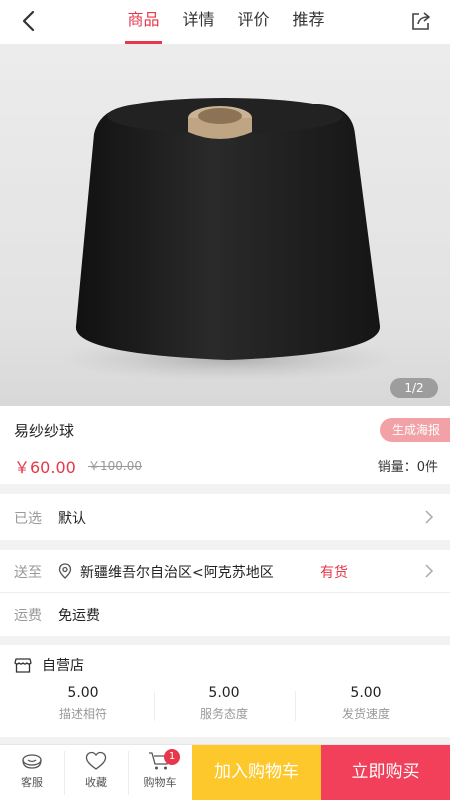 The width and height of the screenshot is (450, 800). I want to click on favorite-button: 收藏, so click(96, 772).